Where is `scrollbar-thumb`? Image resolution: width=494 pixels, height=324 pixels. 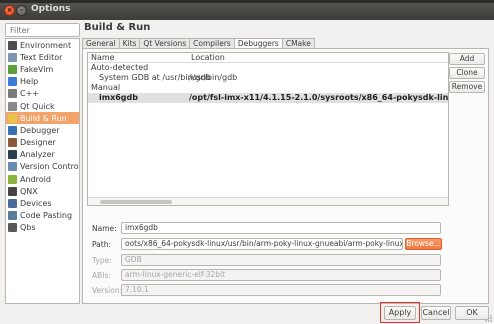
scrollbar-thumb is located at coordinates (136, 202).